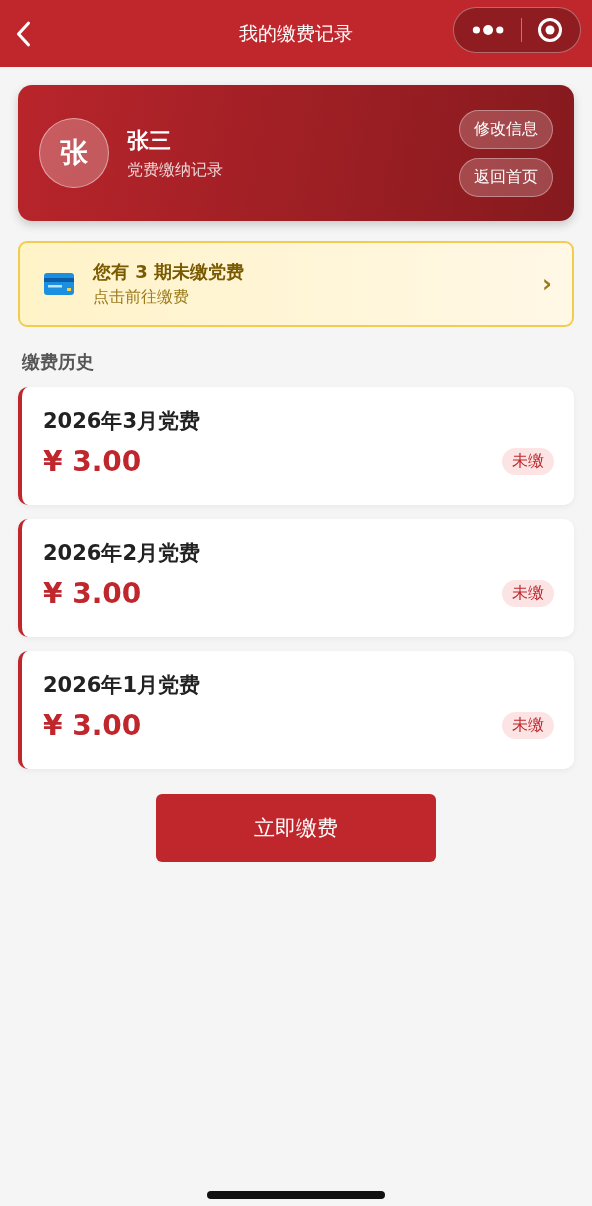 This screenshot has width=592, height=1206. What do you see at coordinates (517, 30) in the screenshot?
I see `capsule-menu` at bounding box center [517, 30].